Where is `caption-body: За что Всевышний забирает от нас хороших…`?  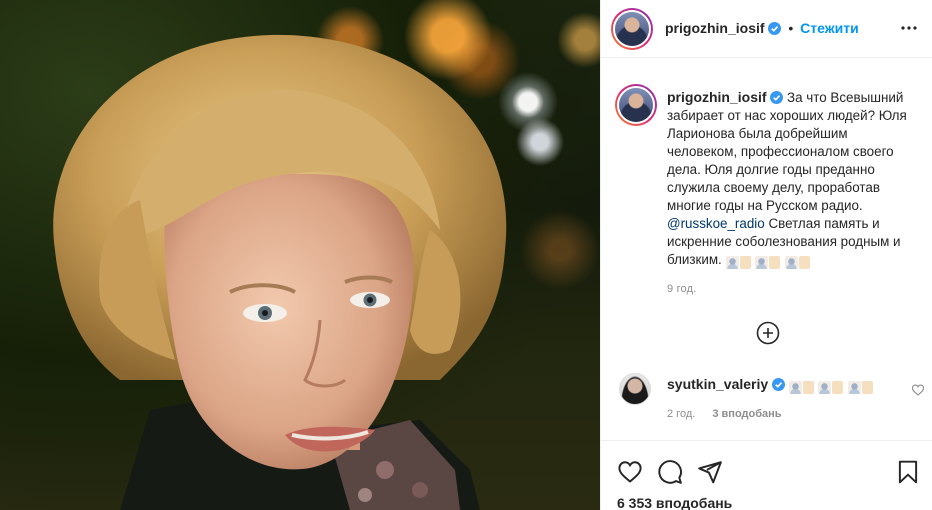 caption-body: За что Всевышний забирает от нас хороших… is located at coordinates (787, 151).